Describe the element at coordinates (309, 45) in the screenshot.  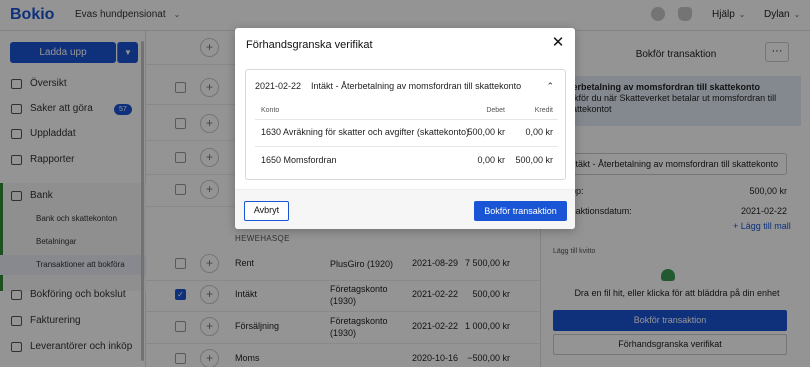
I see `modal-title: Förhandsgranska verifikat` at that location.